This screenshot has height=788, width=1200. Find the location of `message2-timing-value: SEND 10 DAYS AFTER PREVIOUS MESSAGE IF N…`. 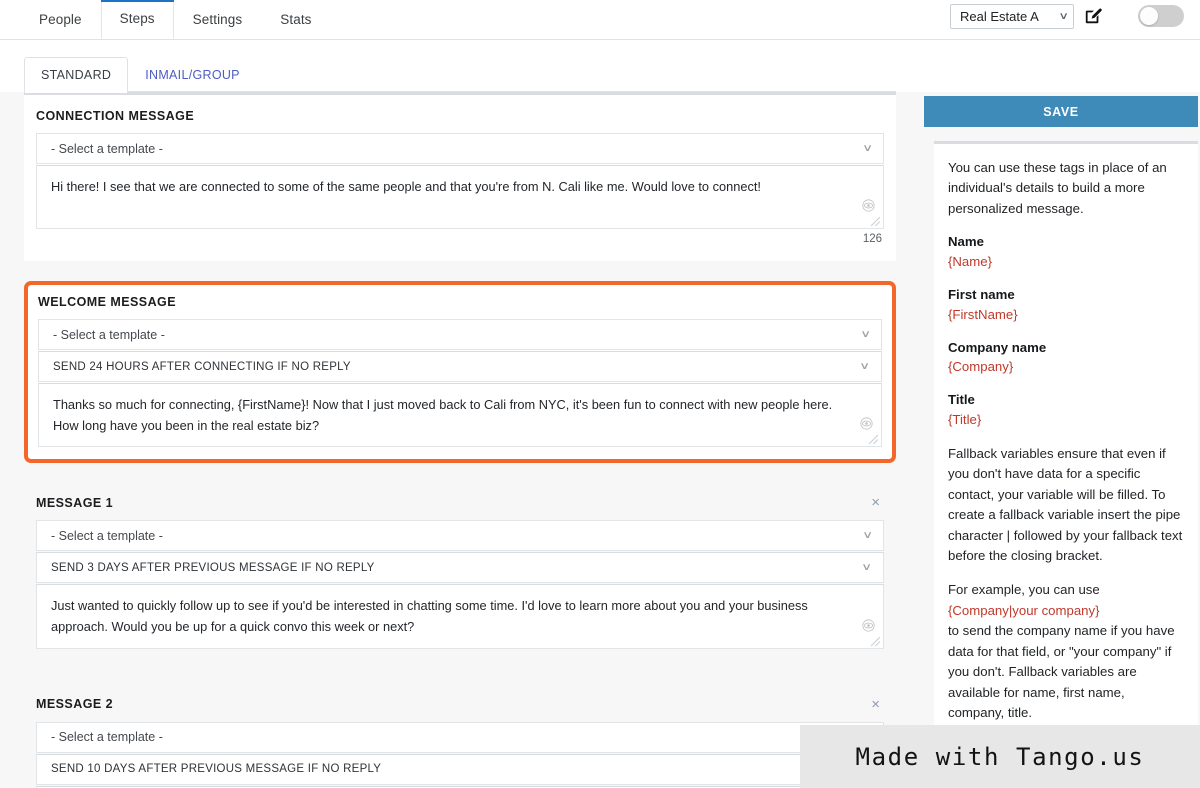

message2-timing-value: SEND 10 DAYS AFTER PREVIOUS MESSAGE IF N… is located at coordinates (216, 769).